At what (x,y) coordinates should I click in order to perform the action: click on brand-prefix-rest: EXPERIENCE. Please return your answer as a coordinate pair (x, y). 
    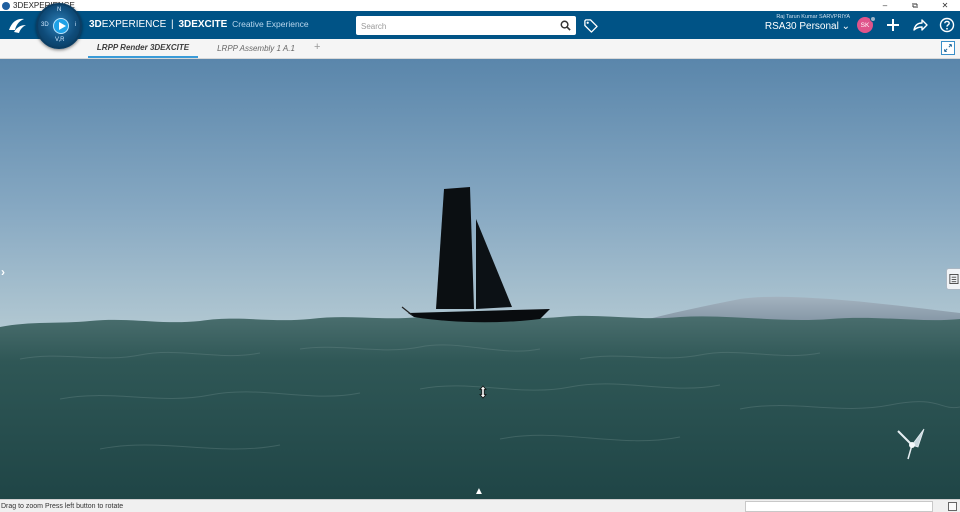
    Looking at the image, I should click on (134, 24).